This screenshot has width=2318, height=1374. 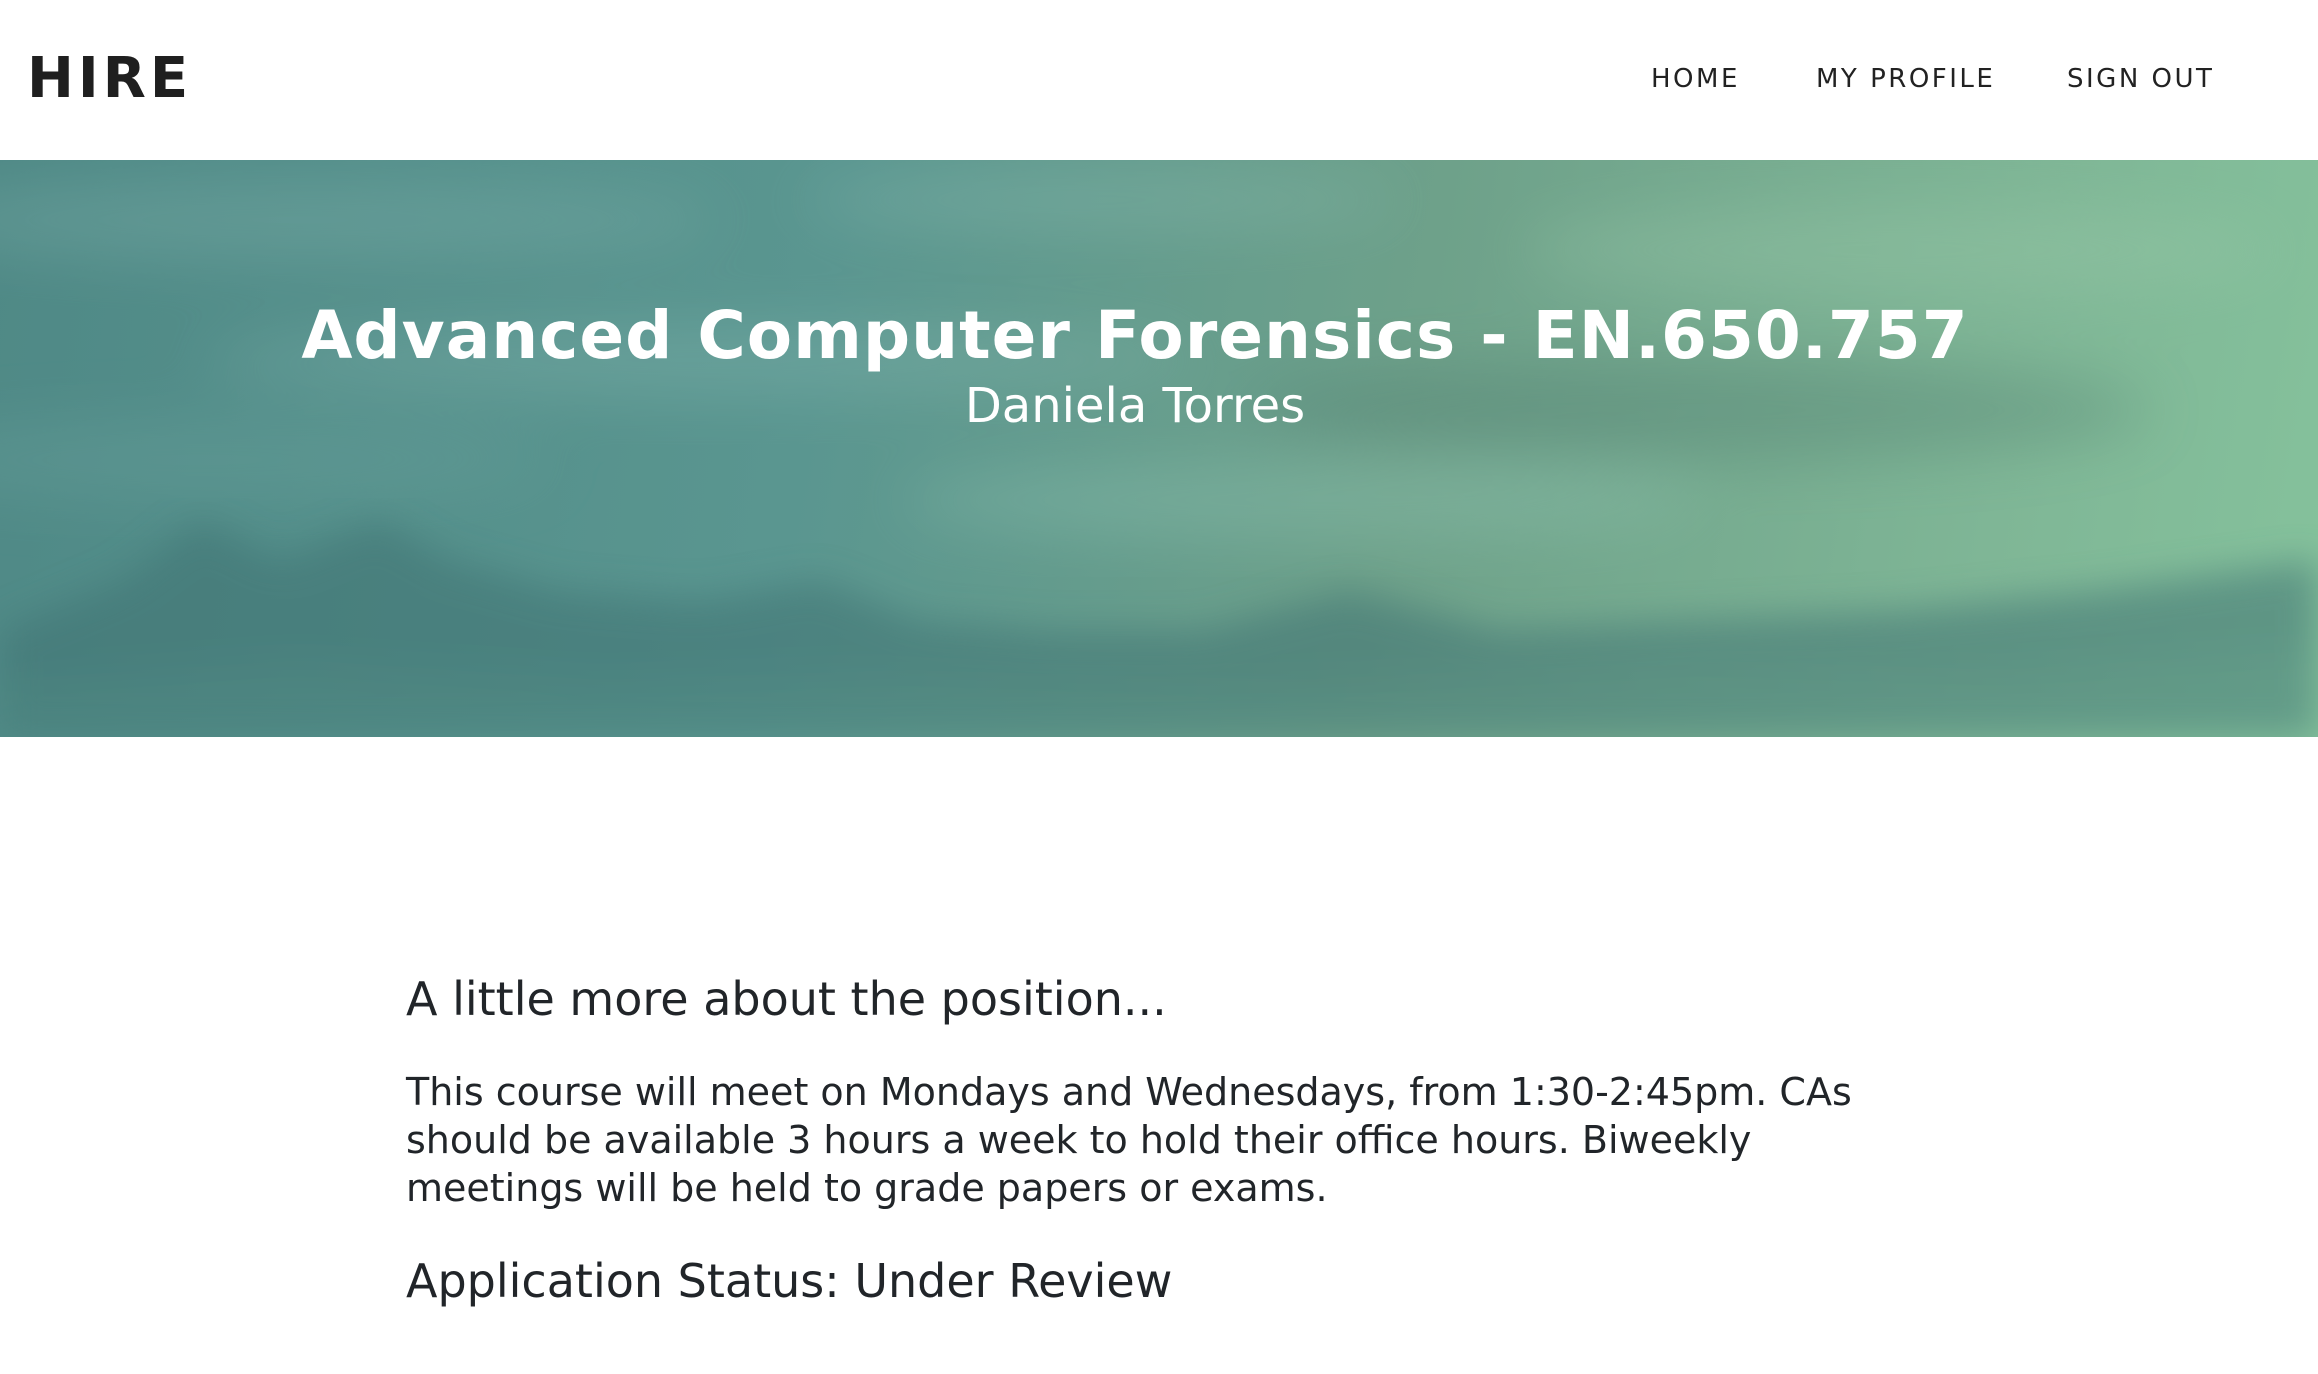 I want to click on course-title: Advanced Computer Forensics - EN.650.757, so click(x=1135, y=336).